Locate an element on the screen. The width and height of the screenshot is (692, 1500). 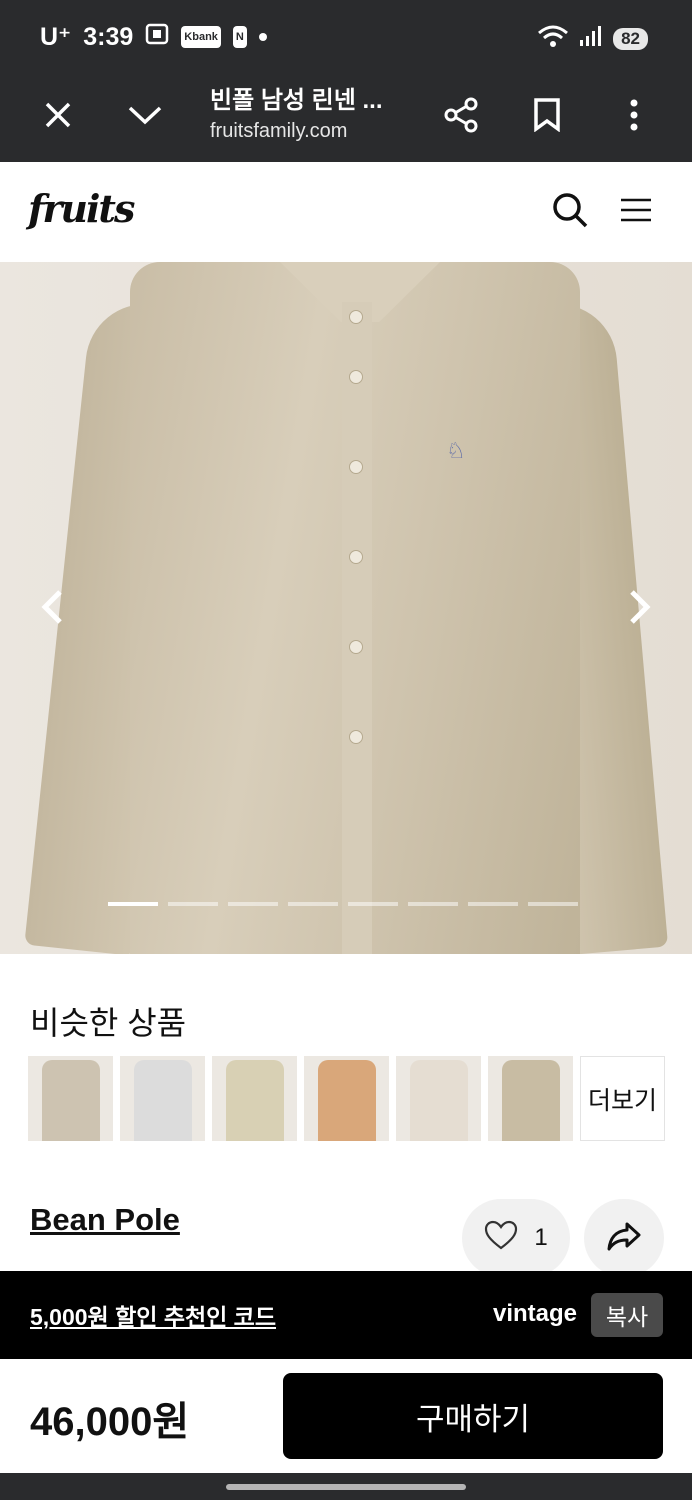
home-gesture-handle is located at coordinates (346, 1487).